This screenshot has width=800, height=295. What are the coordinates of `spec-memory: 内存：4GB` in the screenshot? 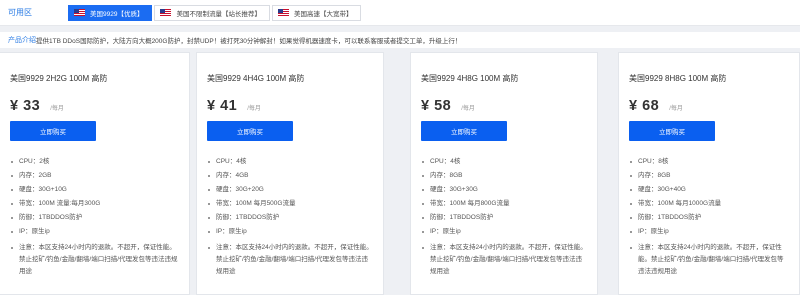 It's located at (290, 176).